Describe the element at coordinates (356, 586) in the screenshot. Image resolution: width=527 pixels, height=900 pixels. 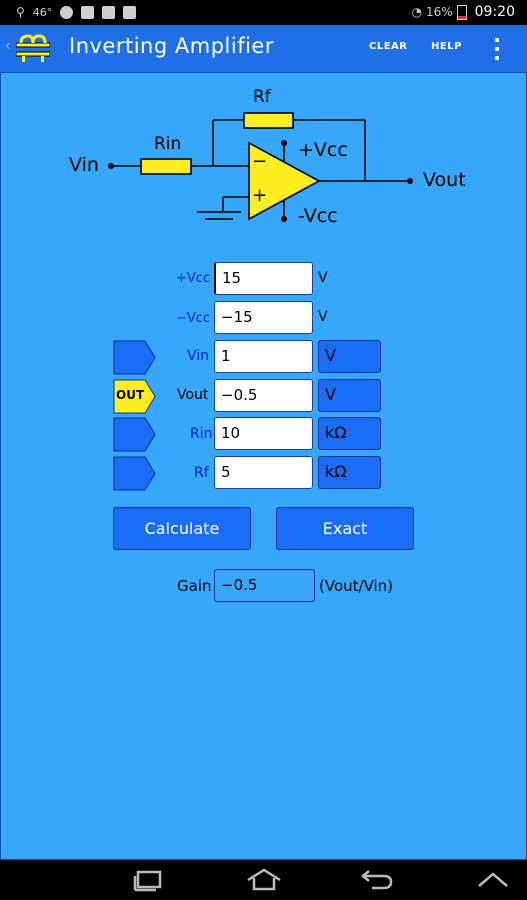
I see `gain-unit: (Vout/Vin)` at that location.